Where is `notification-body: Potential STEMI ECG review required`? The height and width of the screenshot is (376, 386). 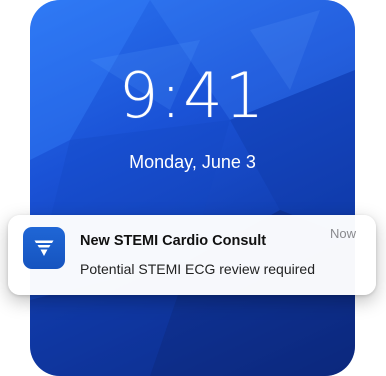
notification-body: Potential STEMI ECG review required is located at coordinates (197, 269).